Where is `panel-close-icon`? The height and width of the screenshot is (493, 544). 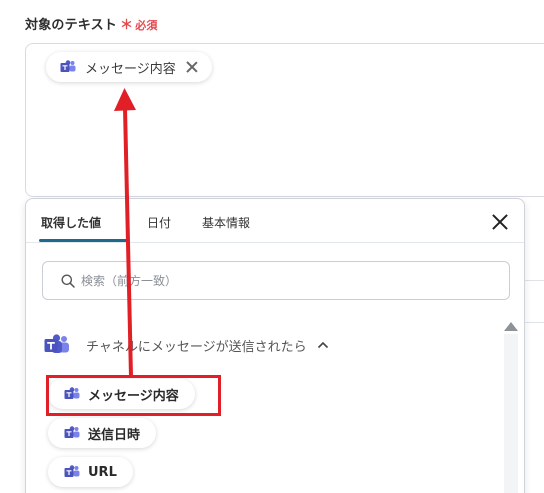 panel-close-icon is located at coordinates (500, 222).